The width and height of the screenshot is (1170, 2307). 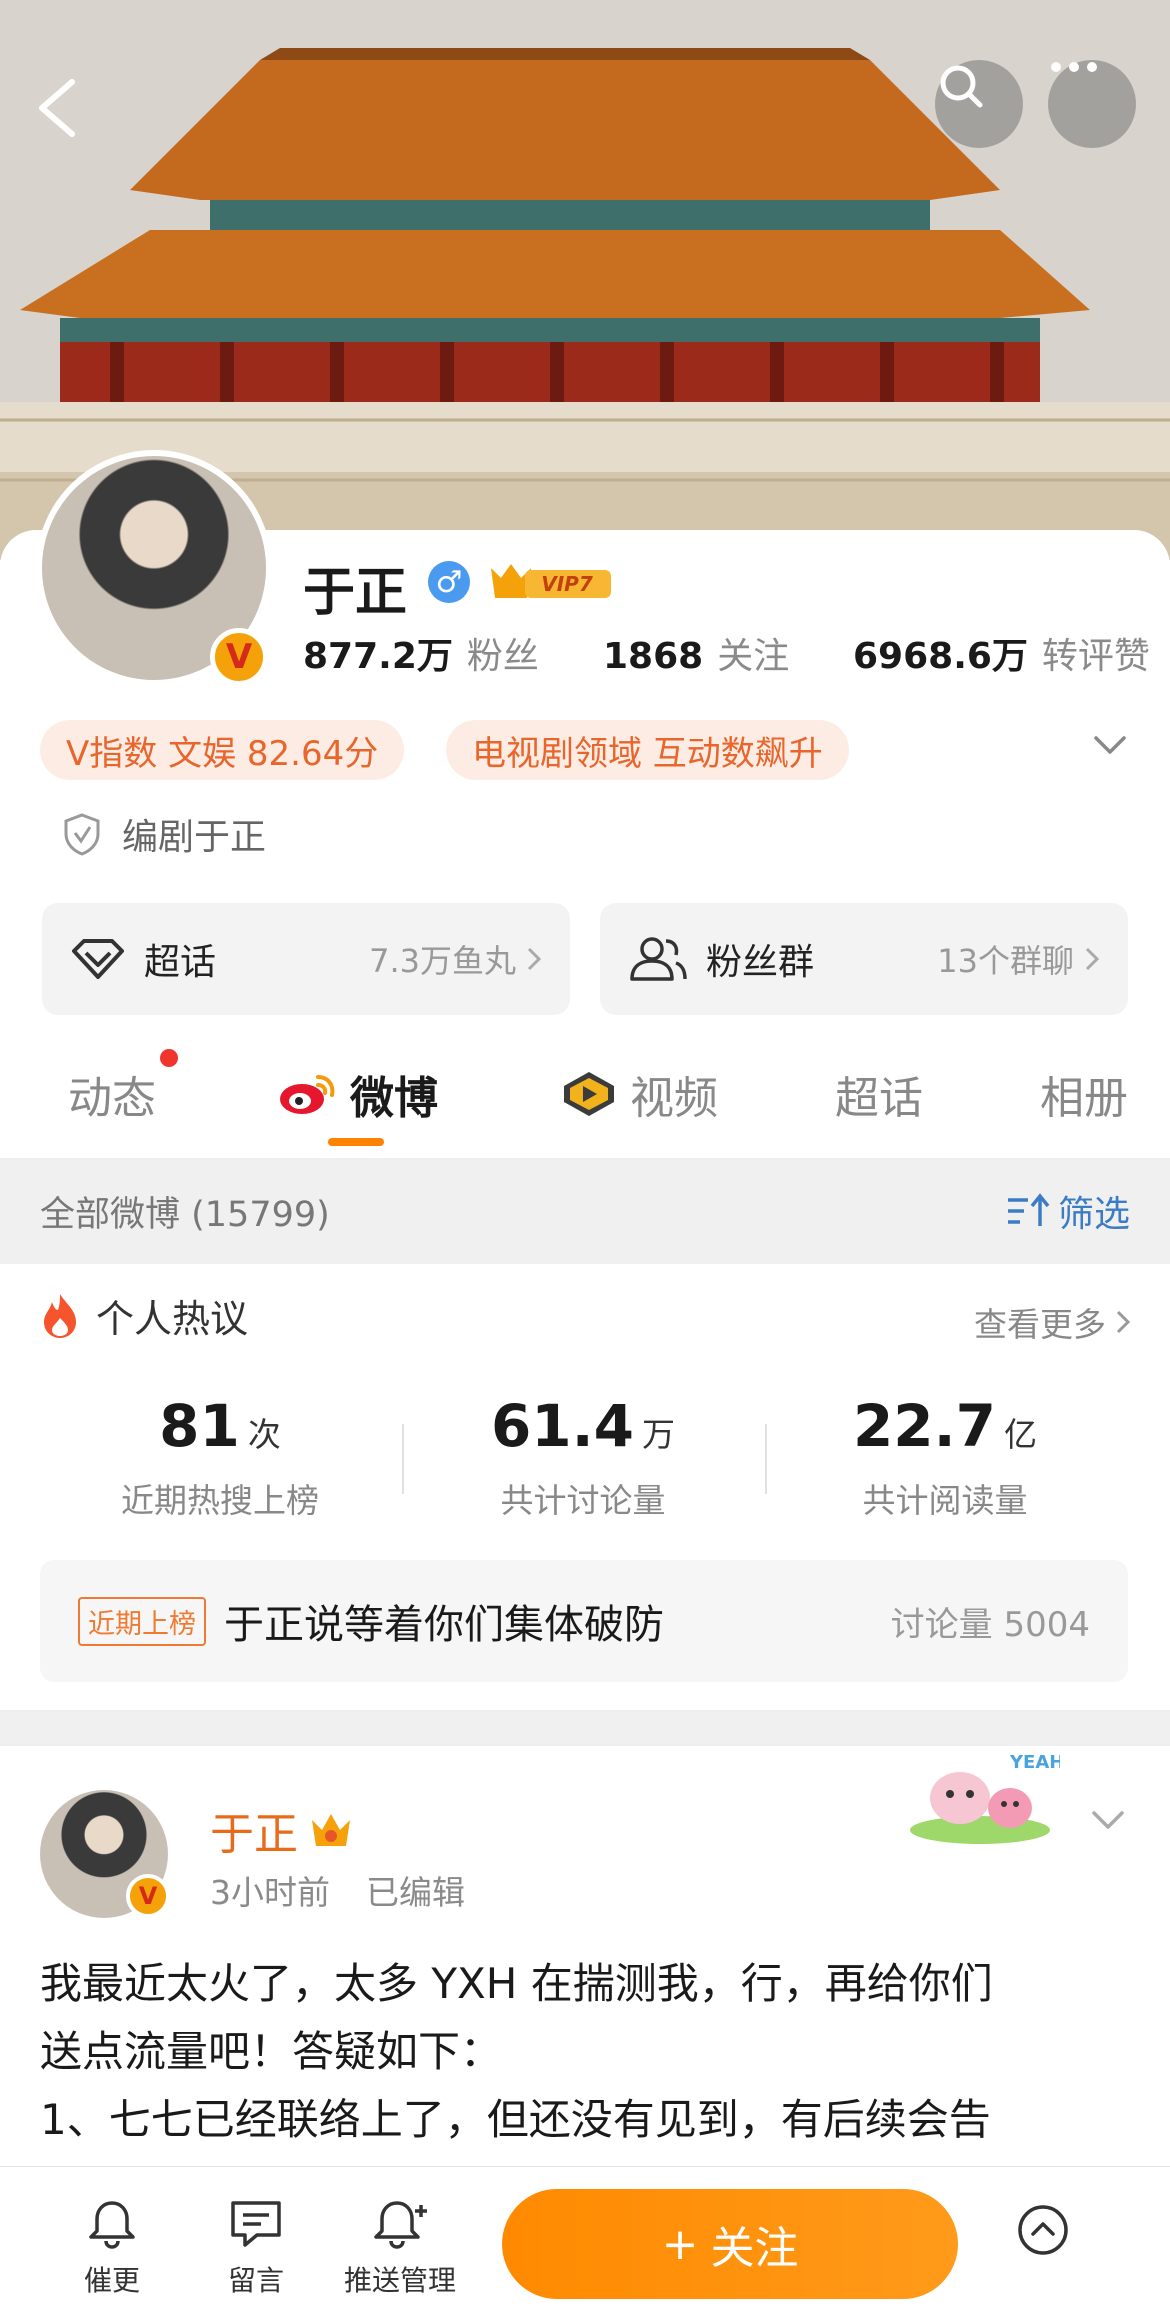 I want to click on crown-icon, so click(x=331, y=1830).